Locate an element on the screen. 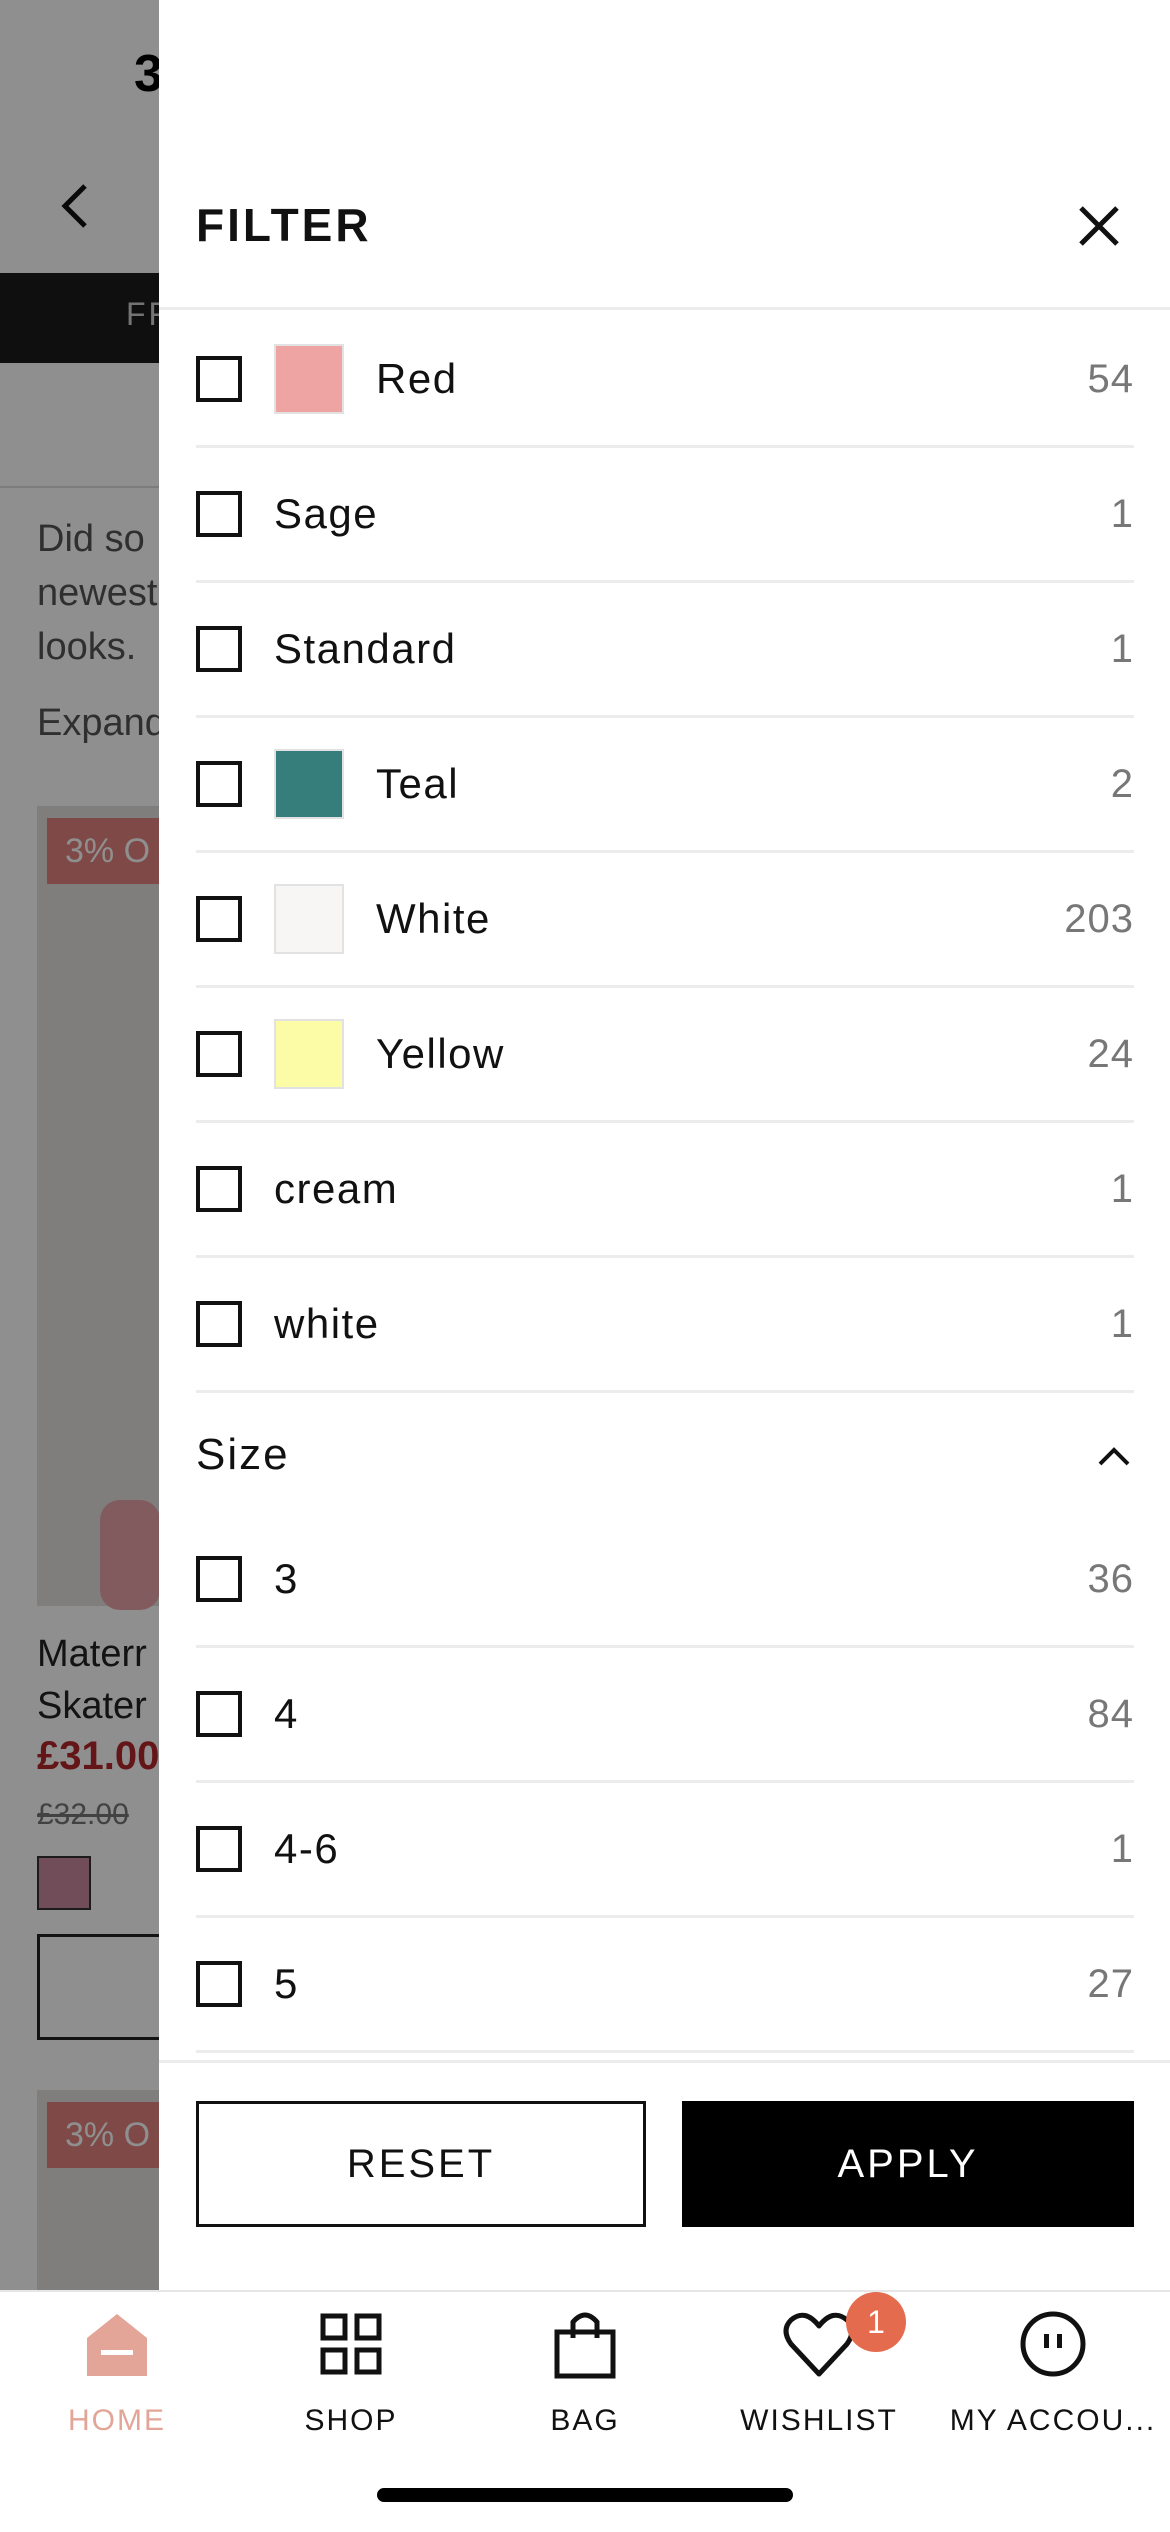 This screenshot has width=1170, height=2532. apply-button: APPLY is located at coordinates (908, 2164).